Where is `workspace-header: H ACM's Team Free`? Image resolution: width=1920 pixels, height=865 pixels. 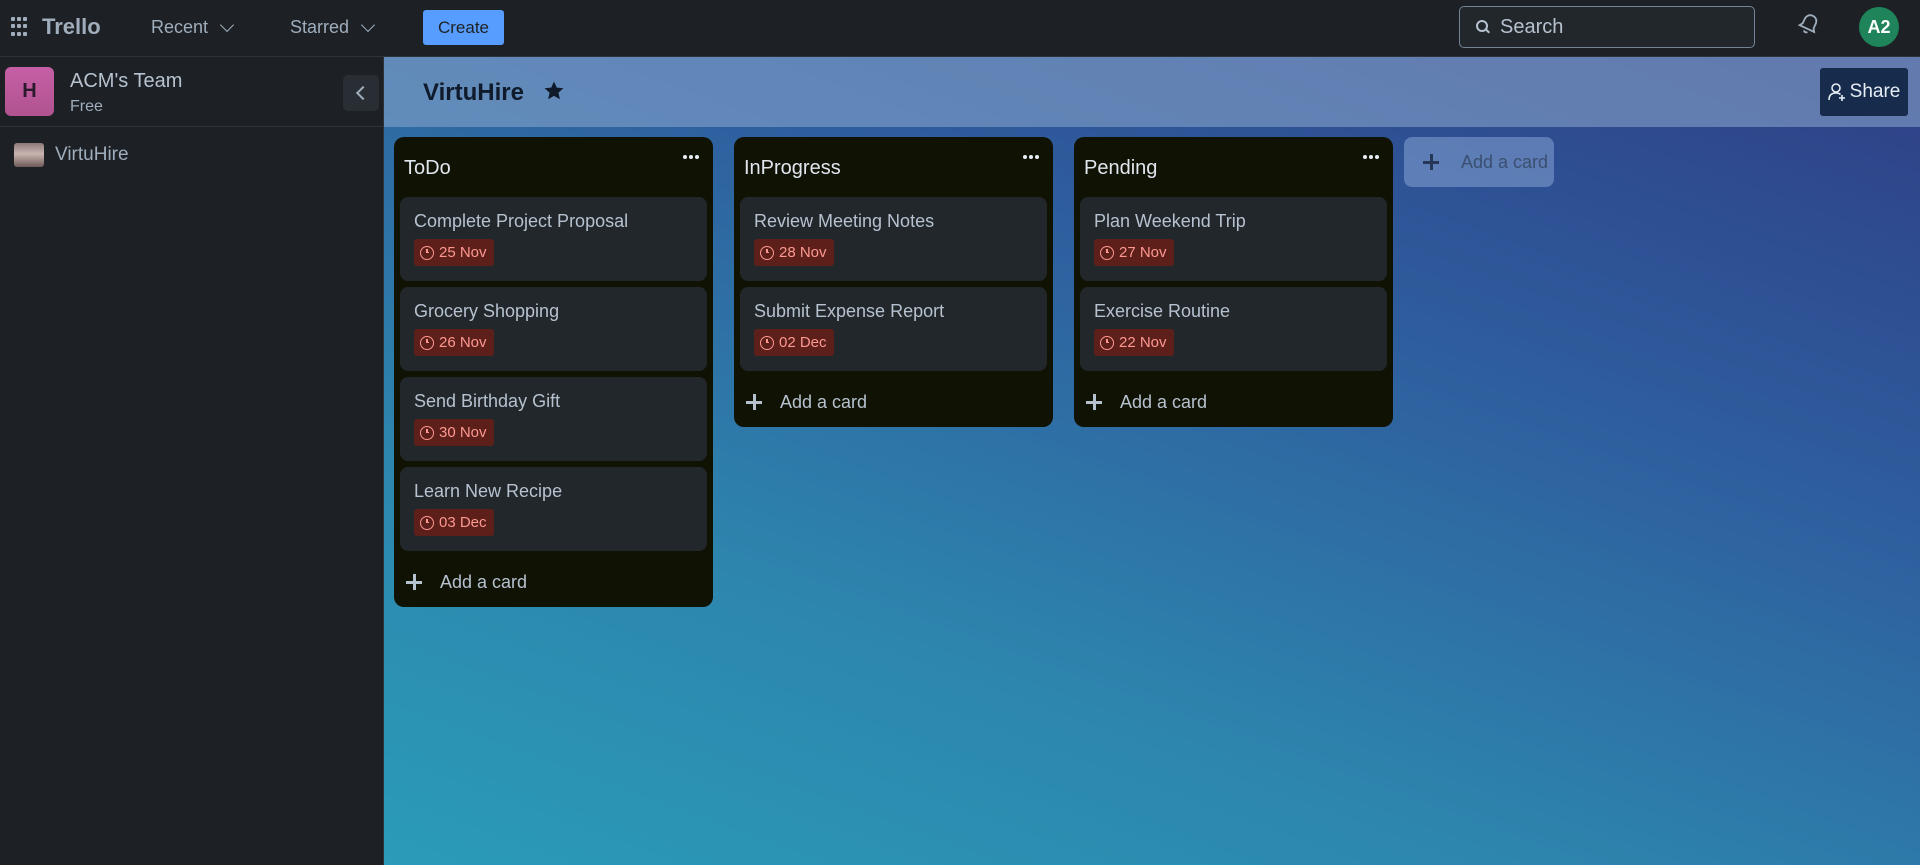
workspace-header: H ACM's Team Free is located at coordinates (192, 92).